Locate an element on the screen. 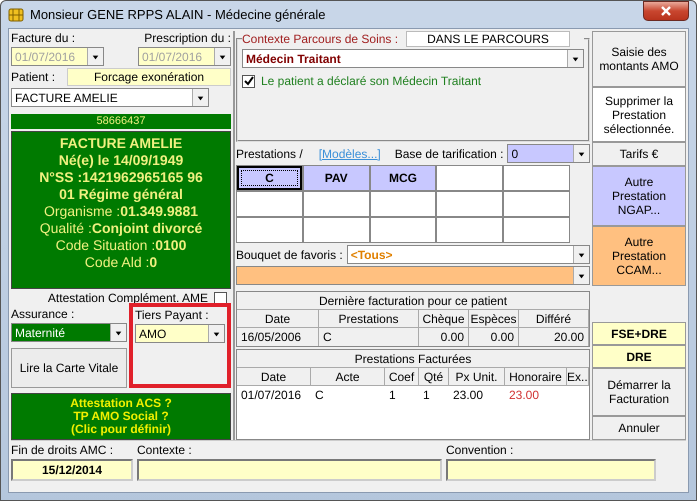  column-header: Qté is located at coordinates (434, 377).